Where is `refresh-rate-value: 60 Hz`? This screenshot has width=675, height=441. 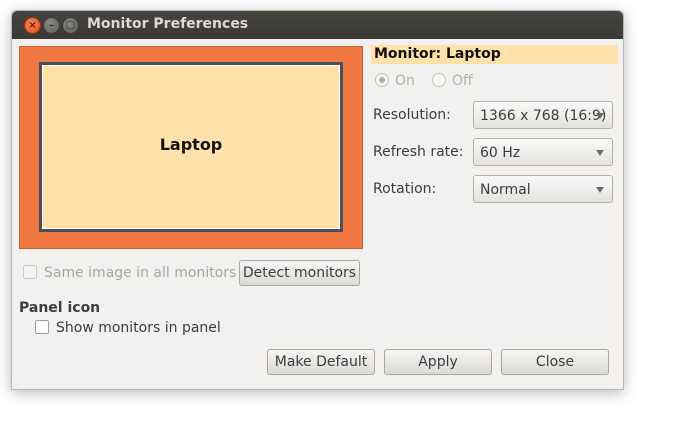
refresh-rate-value: 60 Hz is located at coordinates (500, 153).